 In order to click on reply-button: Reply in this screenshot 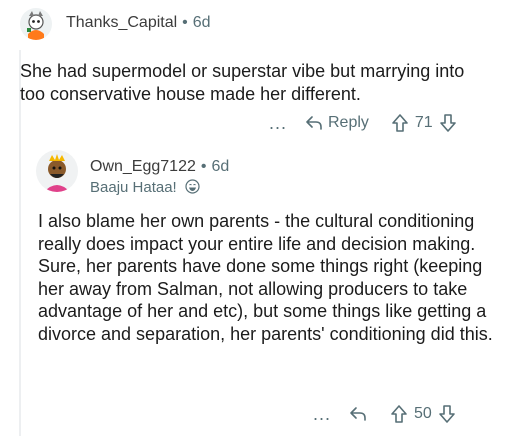, I will do `click(336, 123)`.